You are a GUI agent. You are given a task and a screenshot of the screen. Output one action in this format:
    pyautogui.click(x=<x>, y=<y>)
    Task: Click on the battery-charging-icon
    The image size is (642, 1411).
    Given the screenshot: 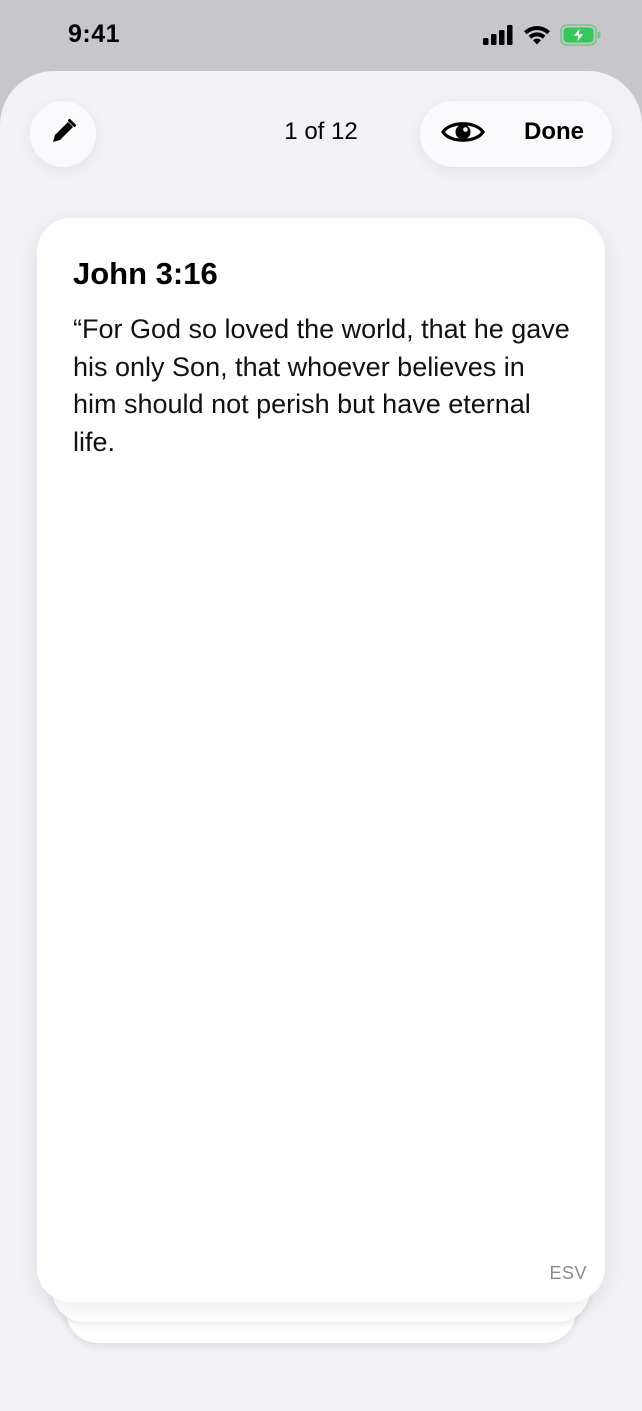 What is the action you would take?
    pyautogui.click(x=581, y=37)
    